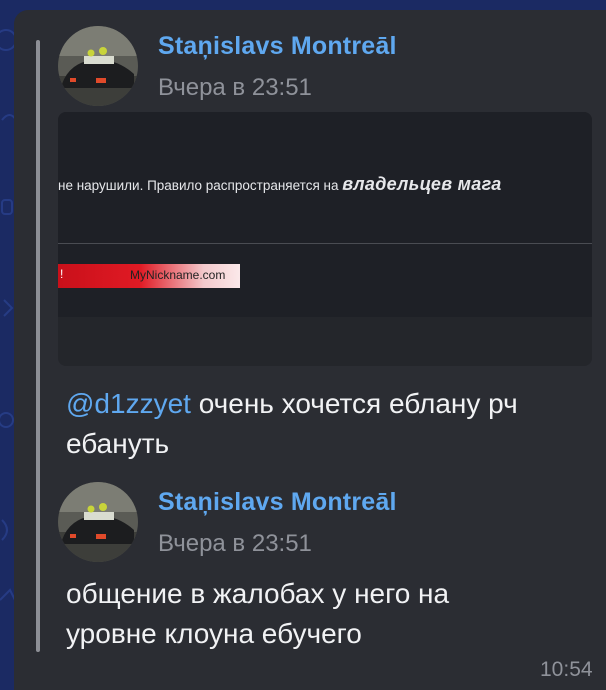 The image size is (606, 690). Describe the element at coordinates (200, 185) in the screenshot. I see `image-text-plain: не нарушили. Правило распространяется на` at that location.